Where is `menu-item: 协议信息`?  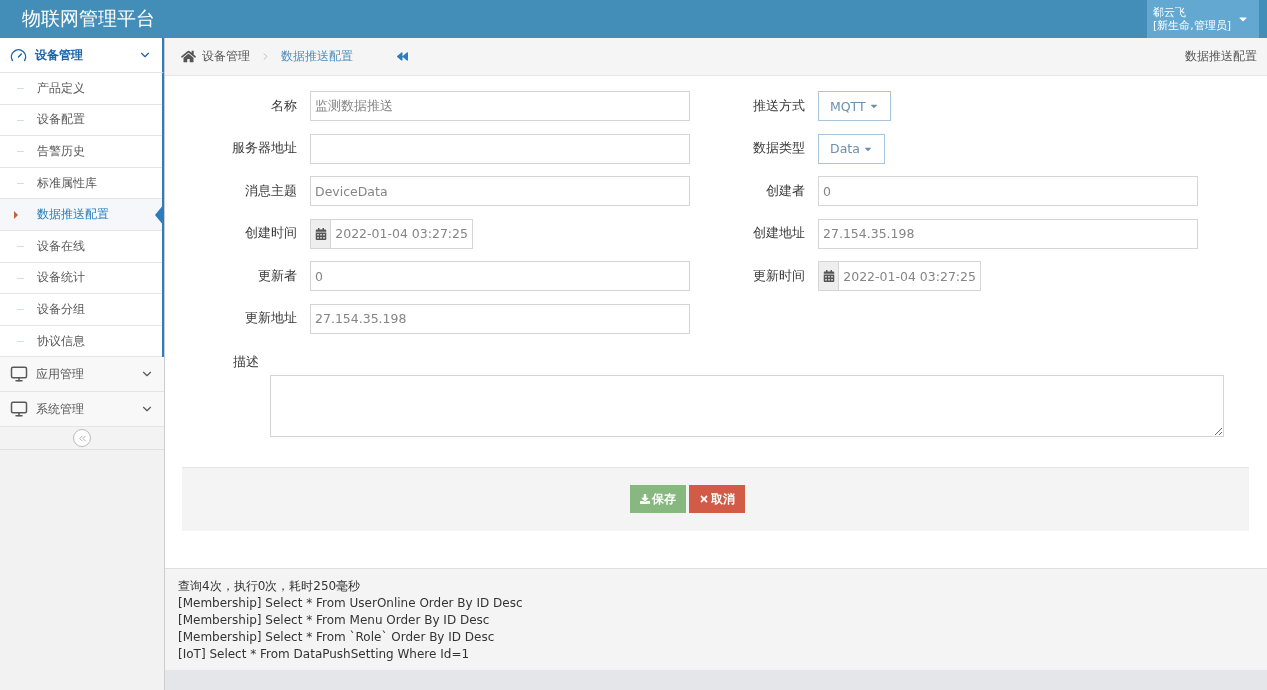 menu-item: 协议信息 is located at coordinates (81, 341).